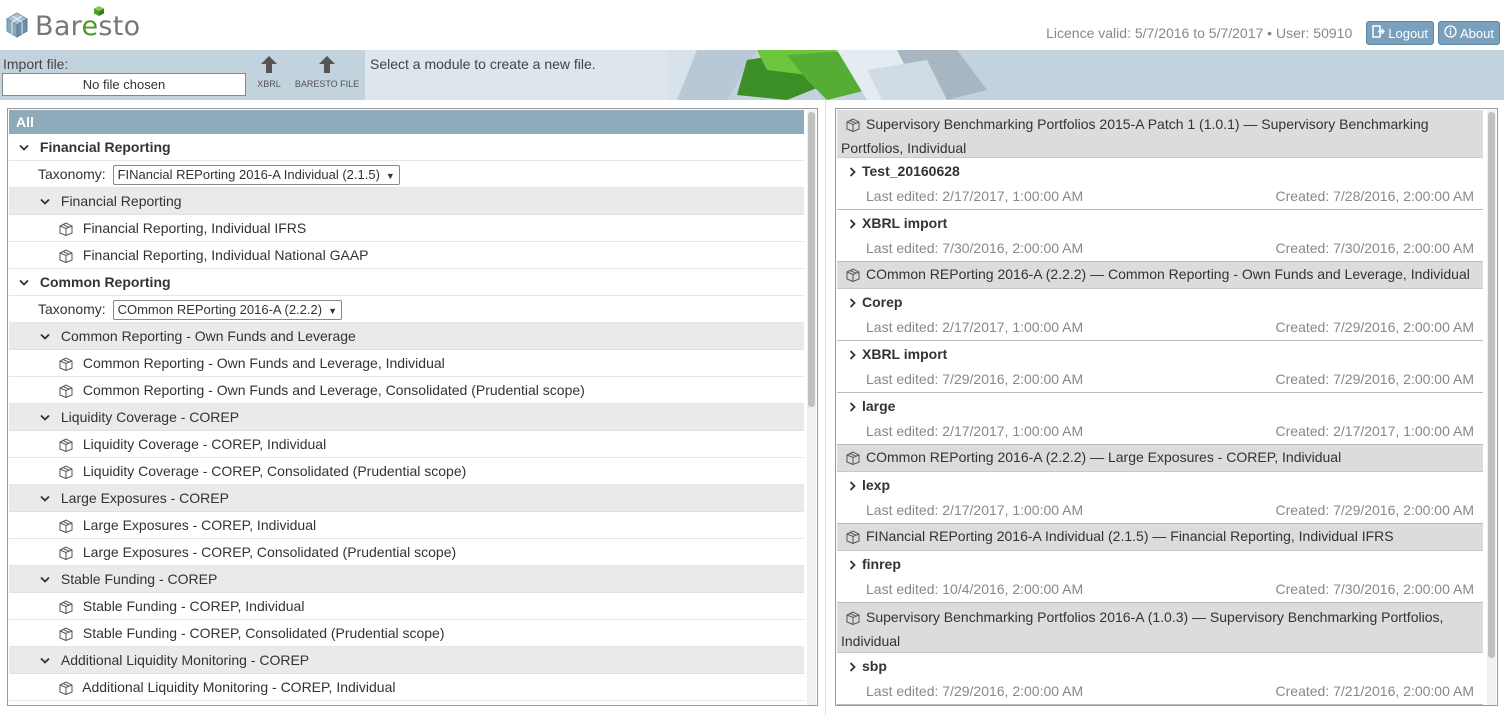 This screenshot has width=1504, height=715. What do you see at coordinates (124, 84) in the screenshot?
I see `file-input: No file chosen` at bounding box center [124, 84].